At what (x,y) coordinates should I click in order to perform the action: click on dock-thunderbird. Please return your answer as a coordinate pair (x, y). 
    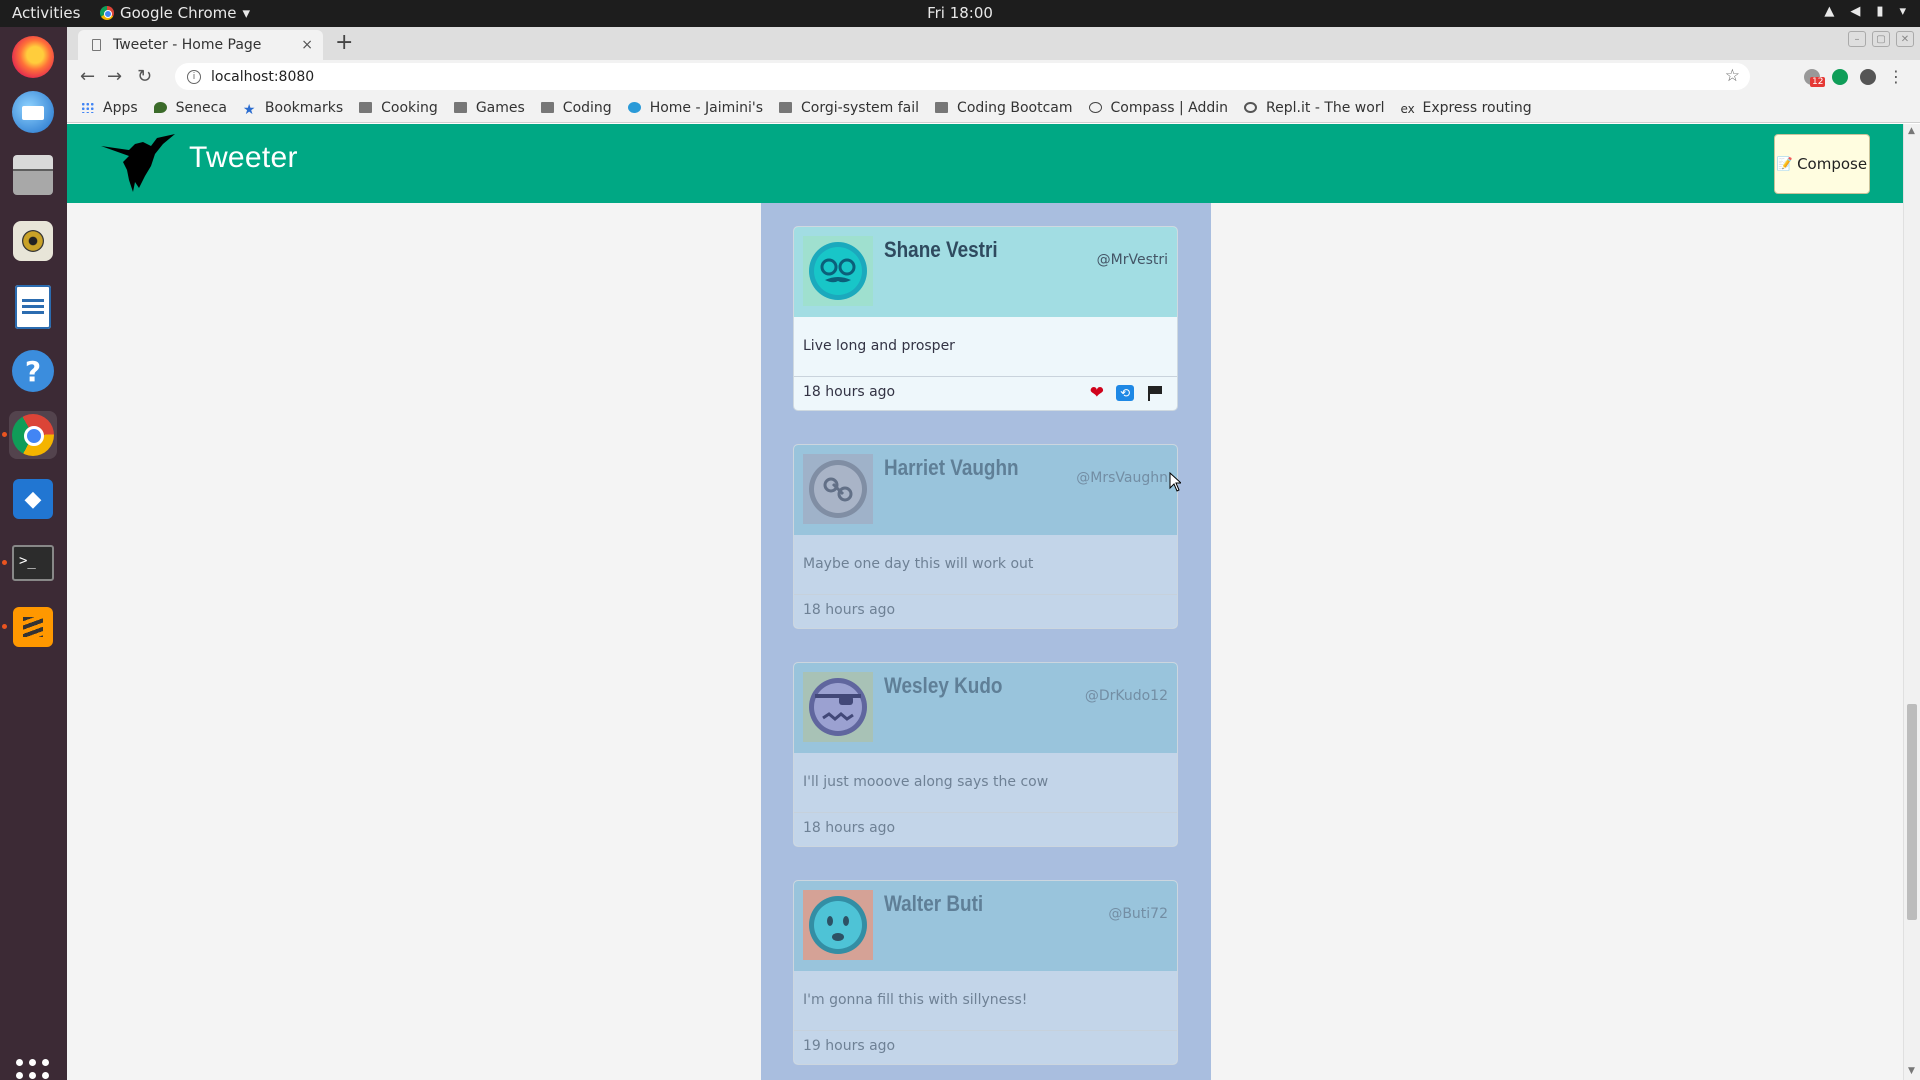
    Looking at the image, I should click on (33, 112).